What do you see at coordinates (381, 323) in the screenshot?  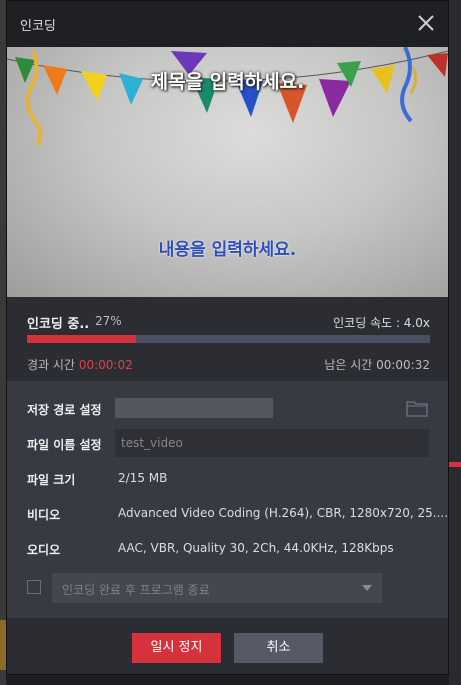 I see `encoding-speed: 인코딩 속도 : 4.0x` at bounding box center [381, 323].